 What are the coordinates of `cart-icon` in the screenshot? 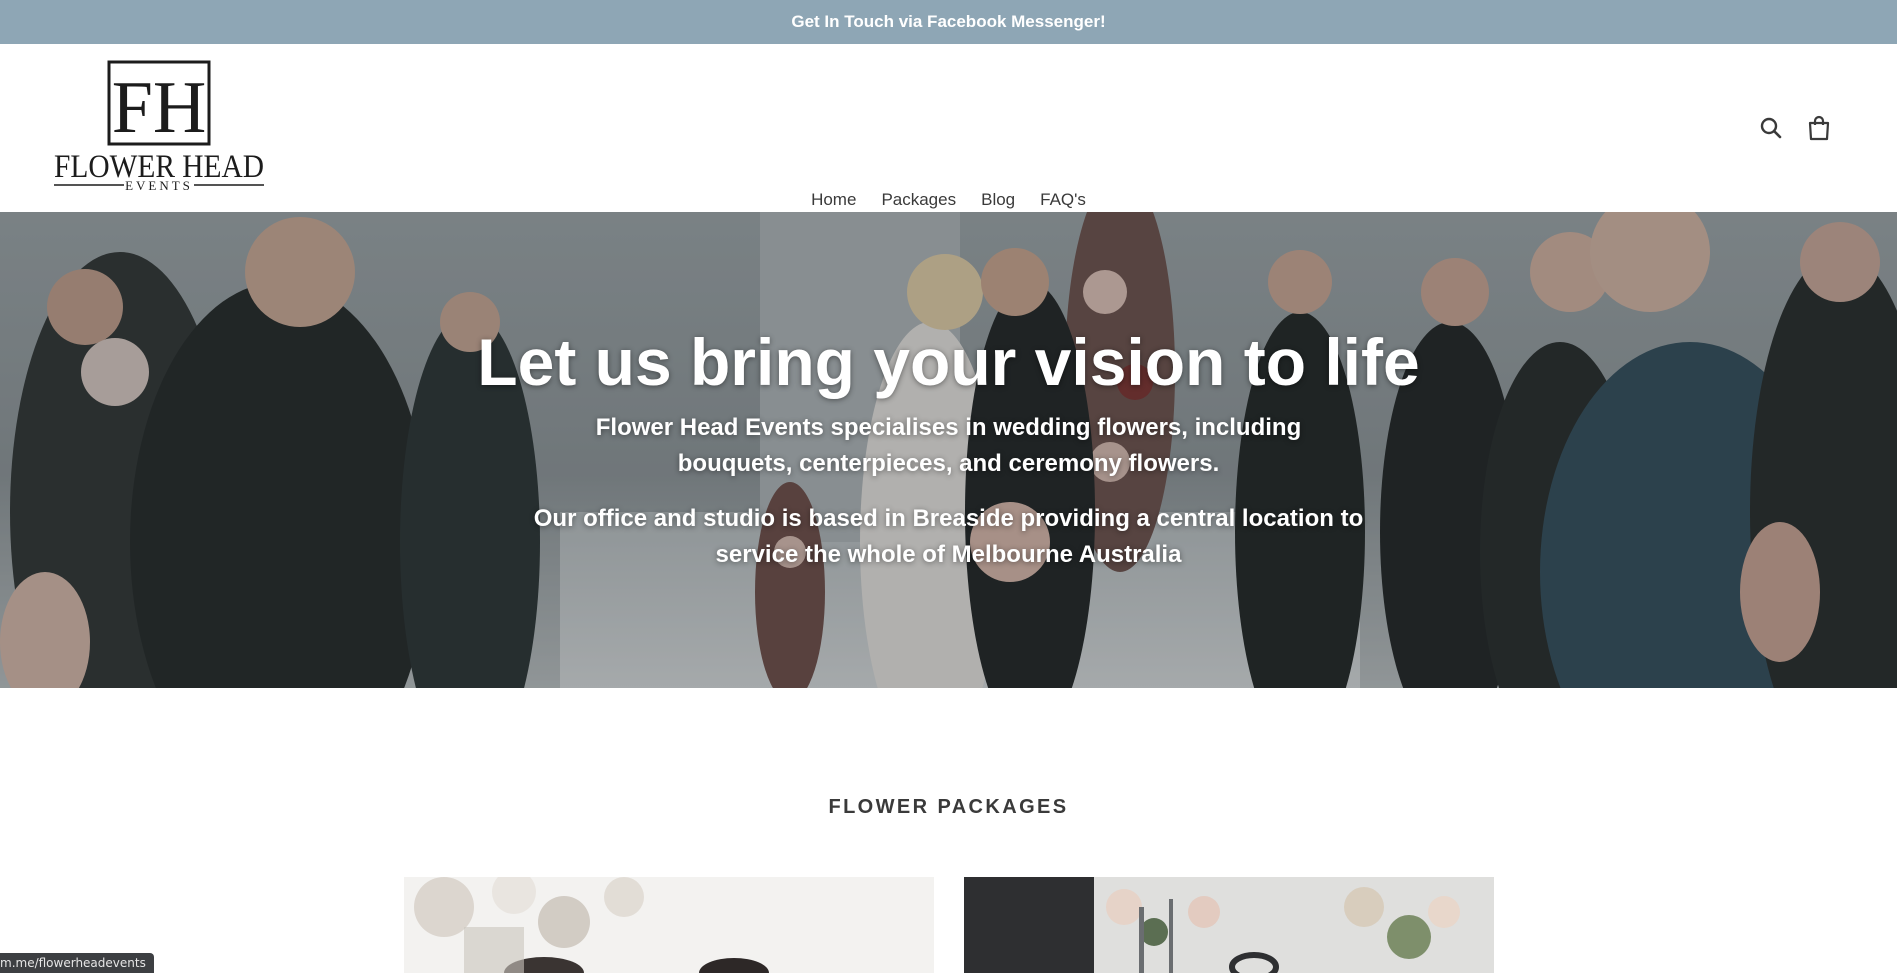 It's located at (1819, 128).